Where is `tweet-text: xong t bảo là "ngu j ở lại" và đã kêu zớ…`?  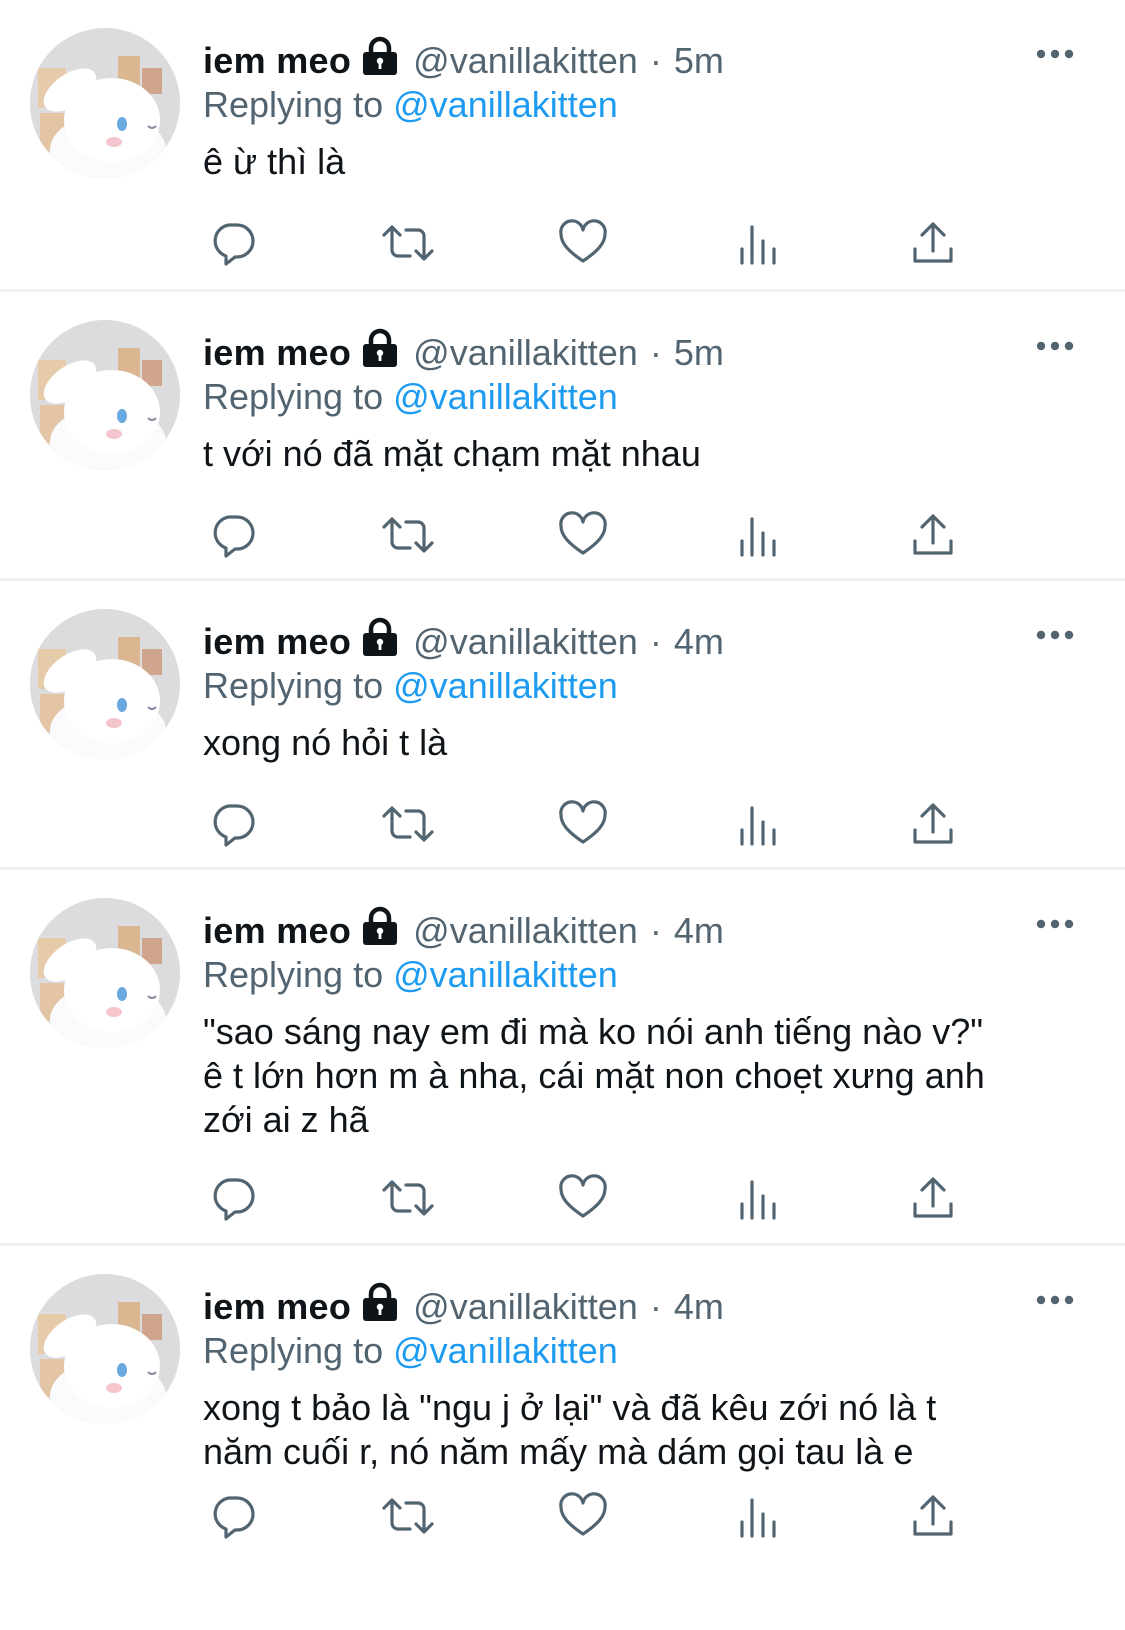 tweet-text: xong t bảo là "ngu j ở lại" và đã kêu zớ… is located at coordinates (570, 1429).